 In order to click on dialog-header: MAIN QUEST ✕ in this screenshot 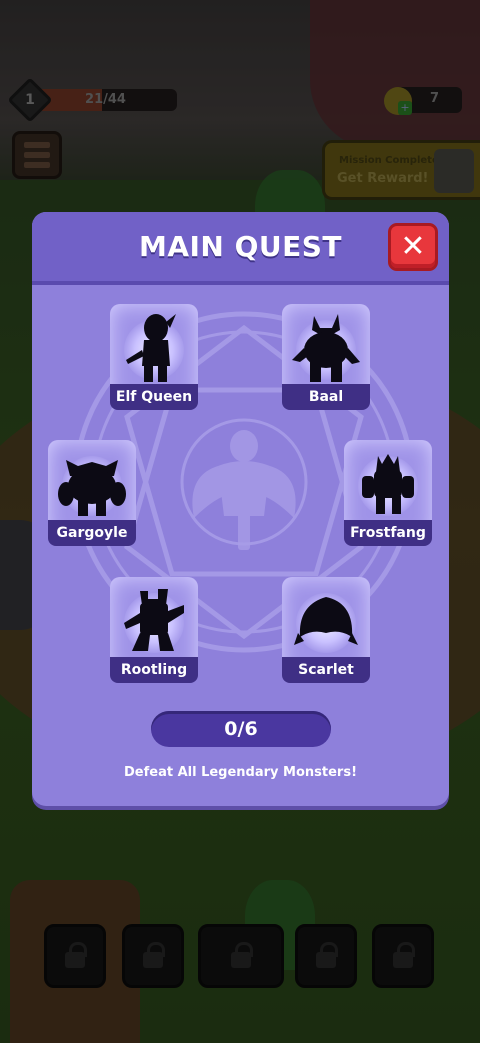, I will do `click(240, 248)`.